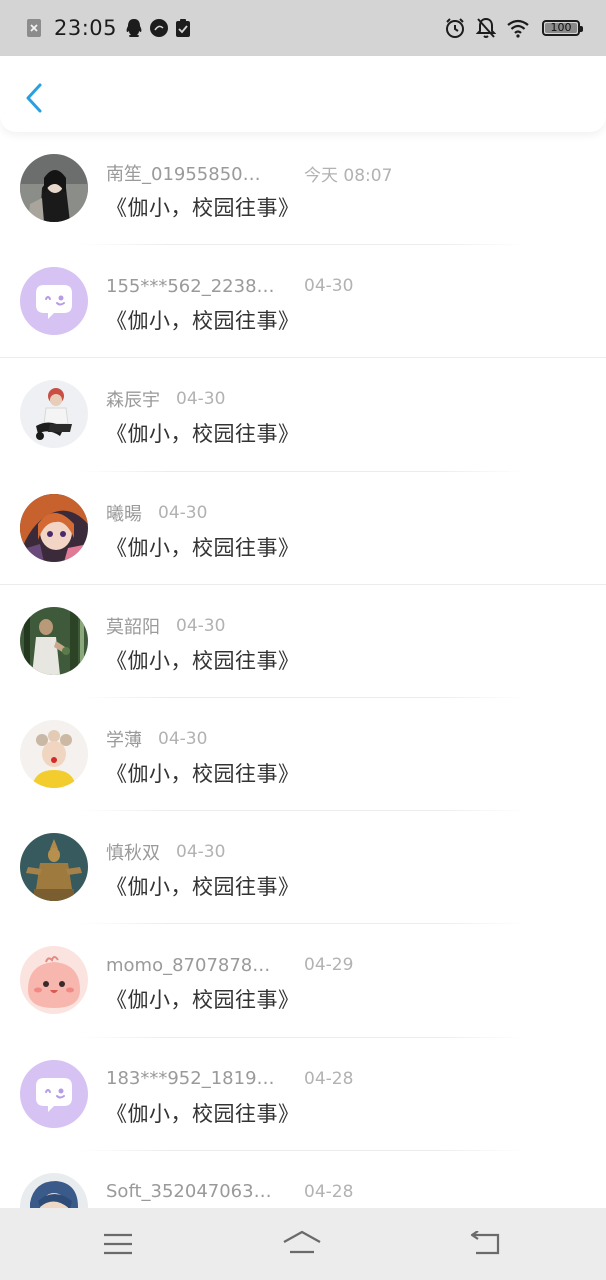  I want to click on menu-button, so click(118, 1244).